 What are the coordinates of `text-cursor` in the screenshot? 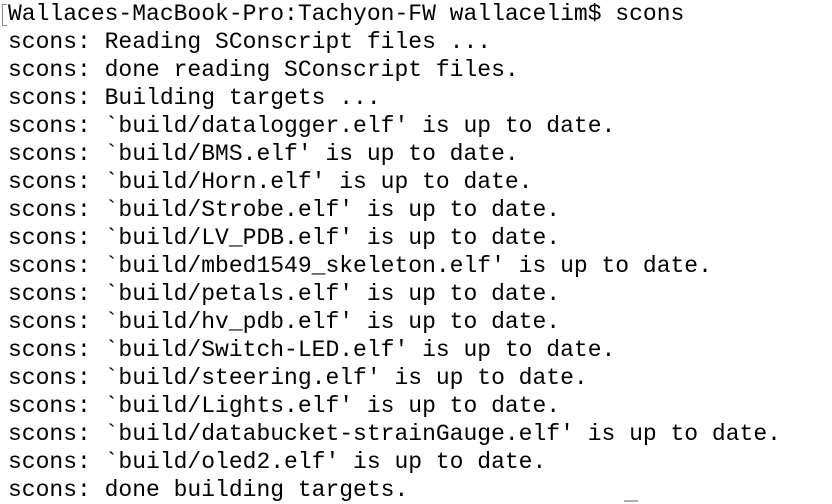 It's located at (631, 501).